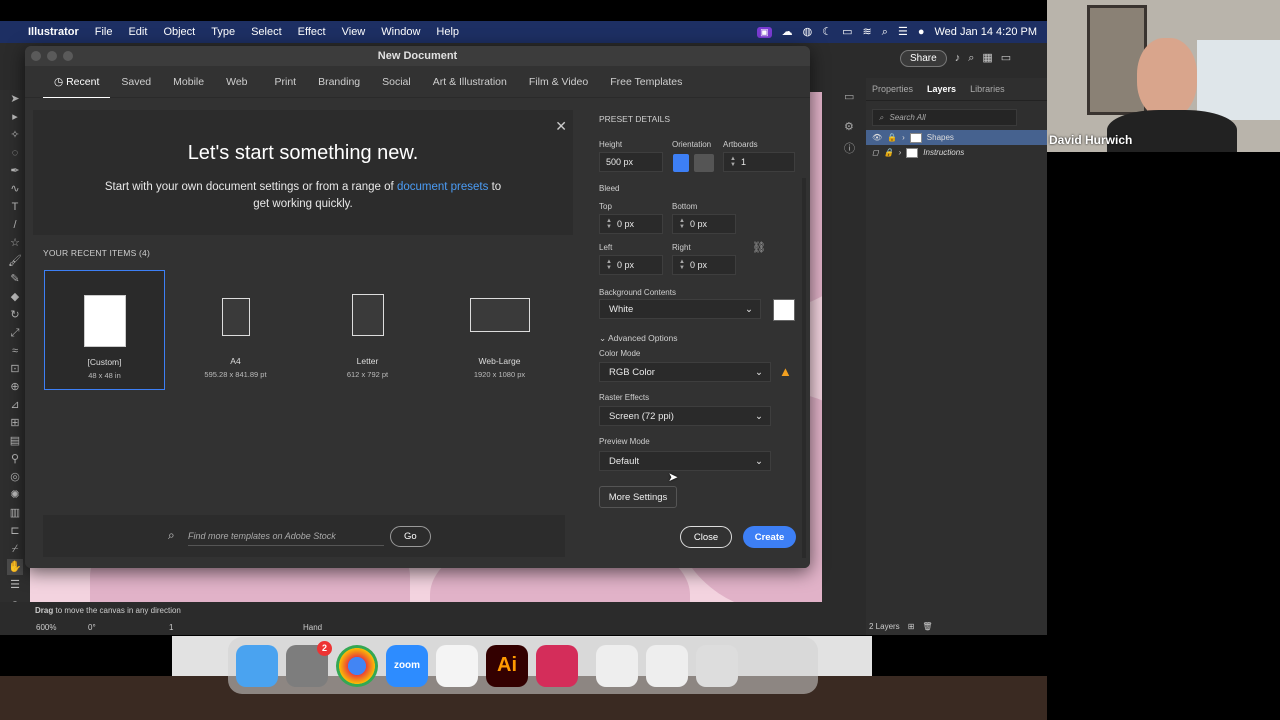 The height and width of the screenshot is (720, 1280). Describe the element at coordinates (759, 248) in the screenshot. I see `link-bleed-icon: ⛓` at that location.